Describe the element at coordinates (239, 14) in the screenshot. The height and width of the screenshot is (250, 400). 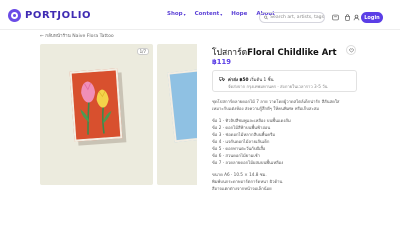
I see `nav-item-hope: Hope` at that location.